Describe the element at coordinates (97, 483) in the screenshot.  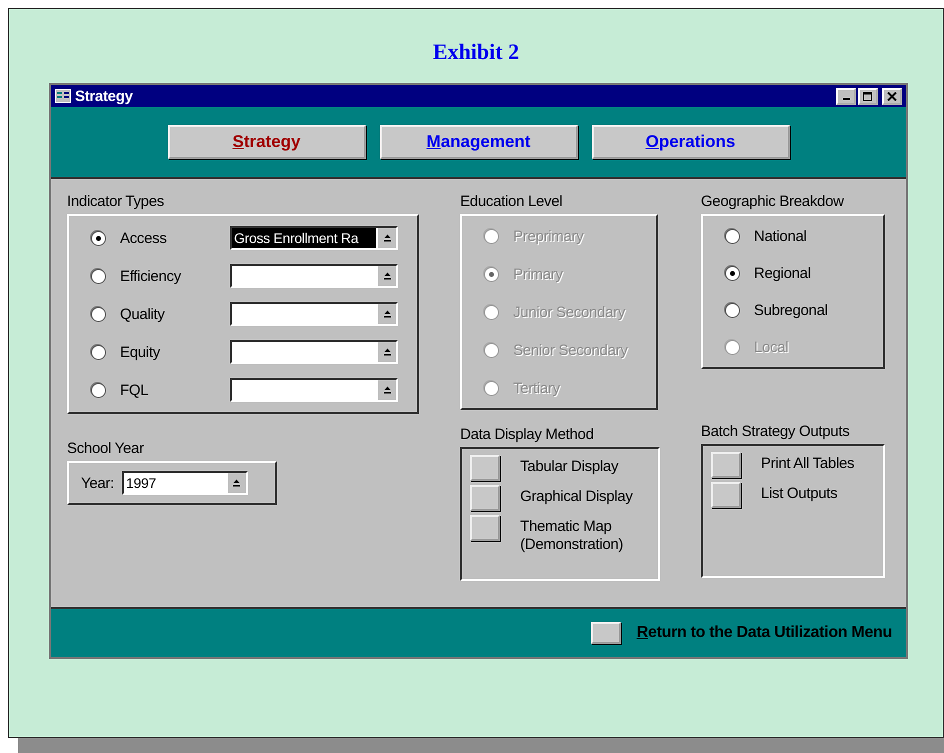
I see `field-label: Year:` at that location.